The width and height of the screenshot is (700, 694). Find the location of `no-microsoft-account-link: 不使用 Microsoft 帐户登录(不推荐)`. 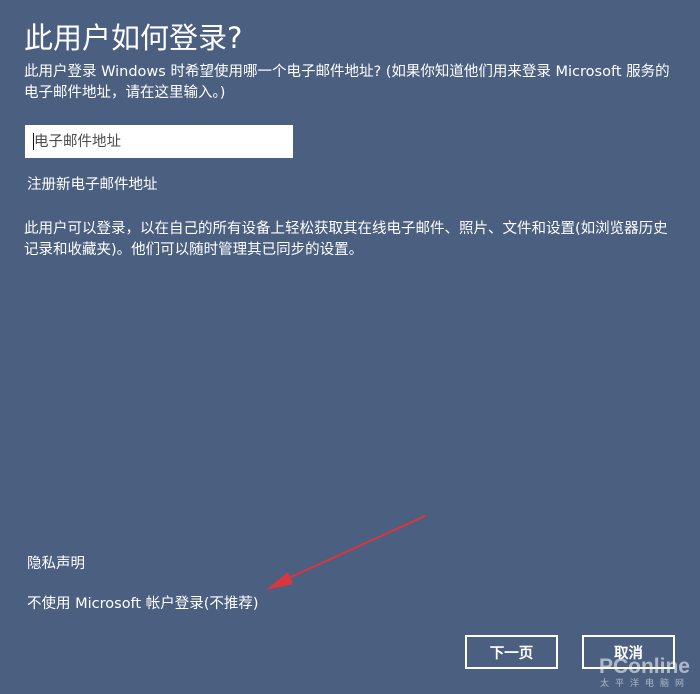

no-microsoft-account-link: 不使用 Microsoft 帐户登录(不推荐) is located at coordinates (143, 604).